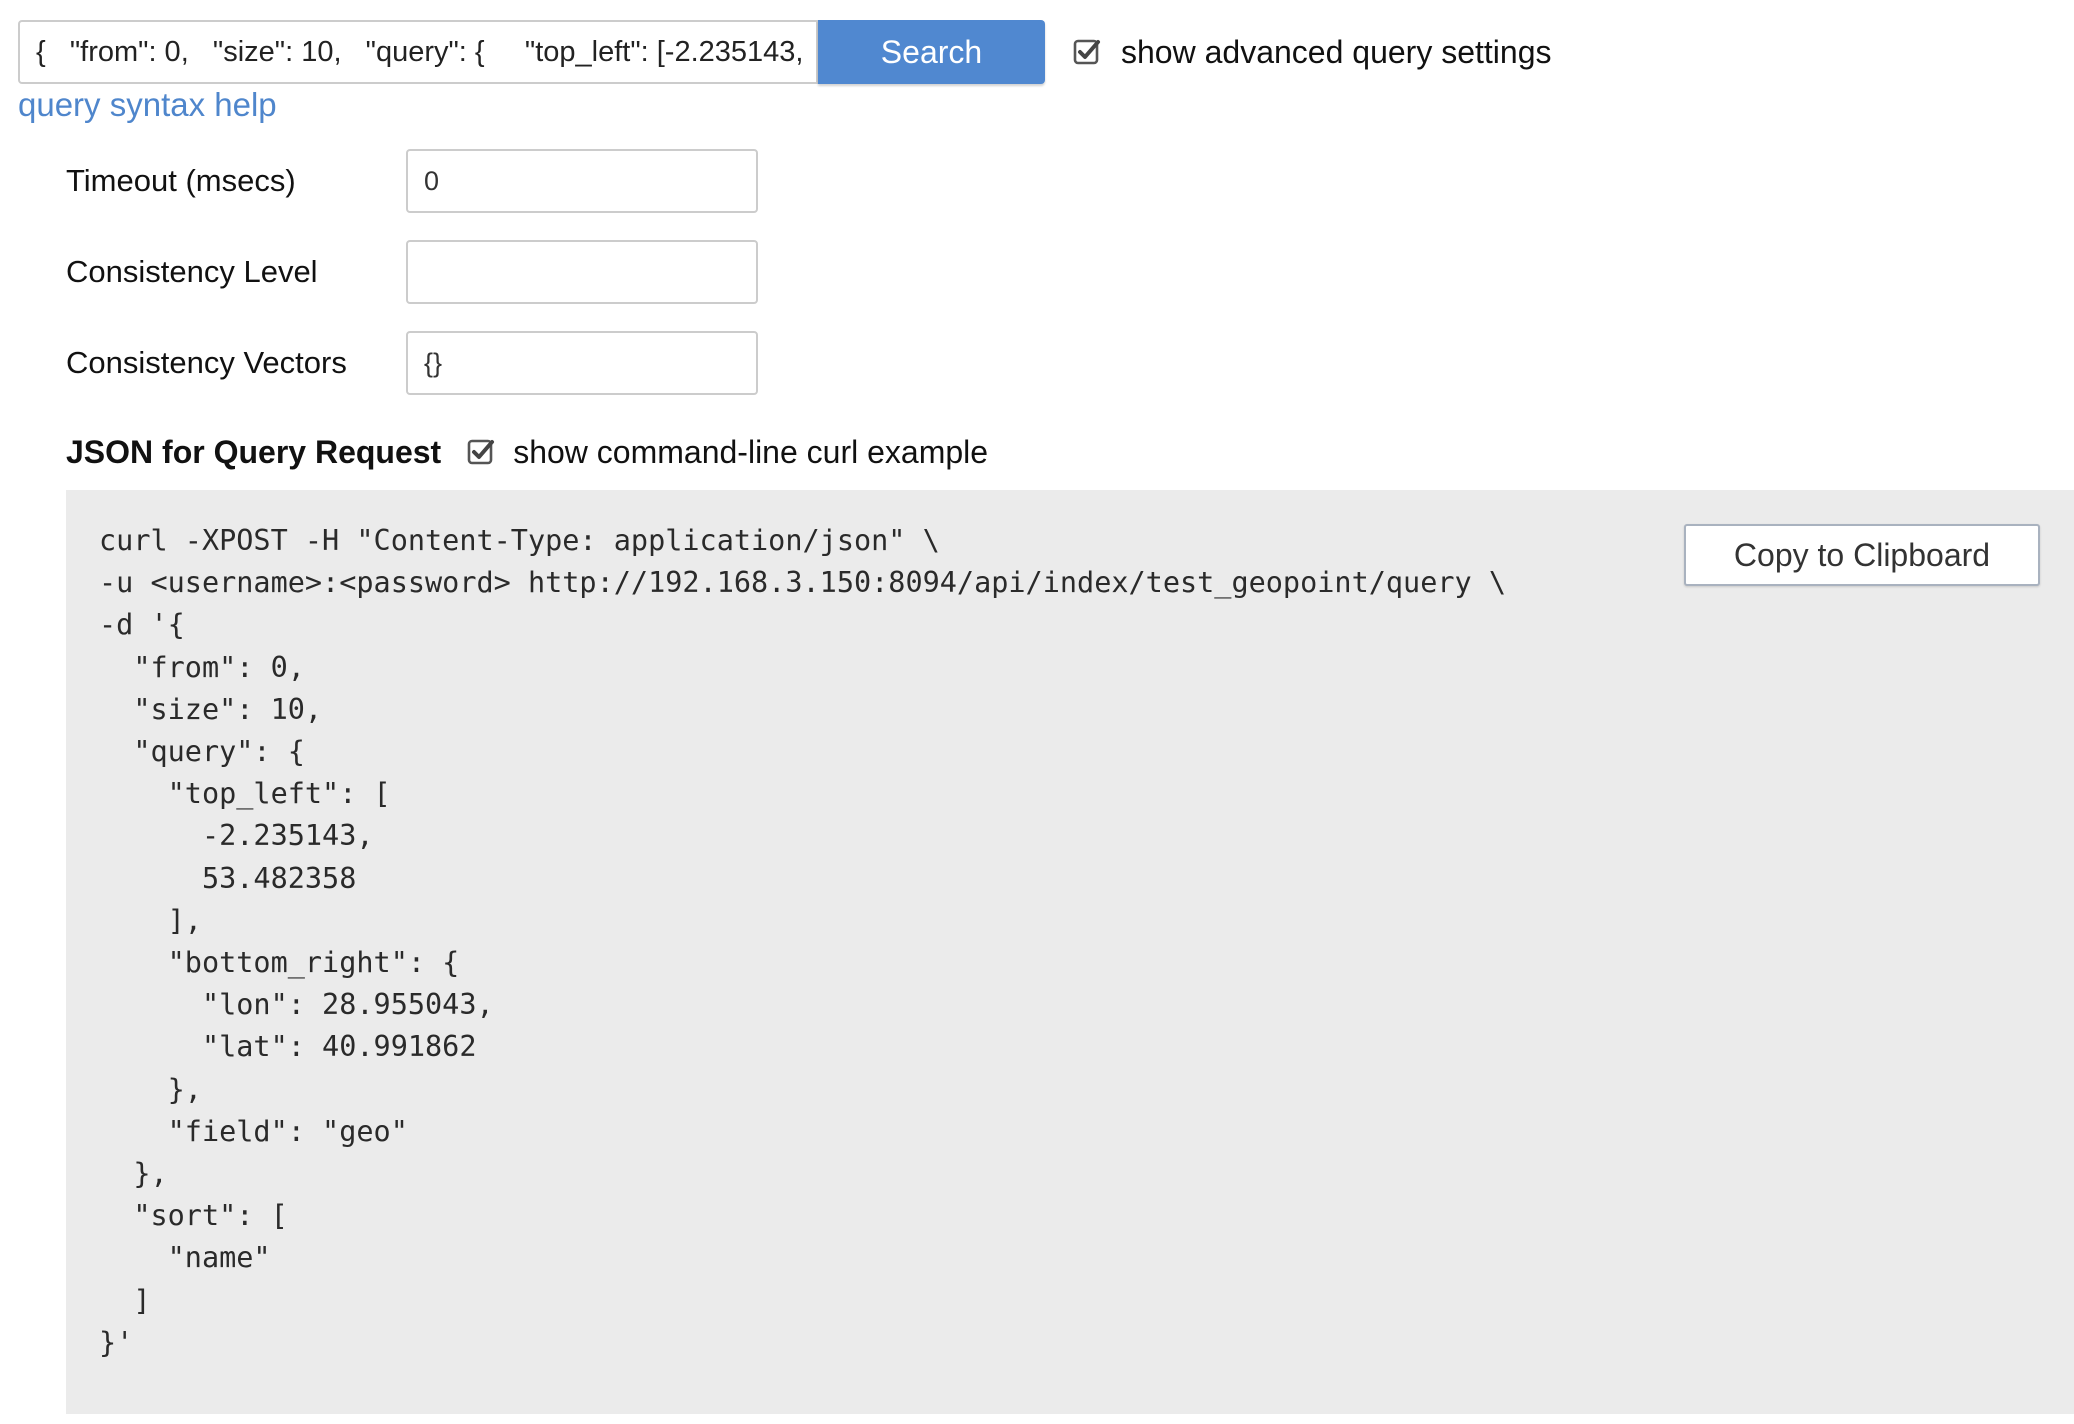  I want to click on copy-to-clipboard-button: Copy to Clipboard, so click(1862, 555).